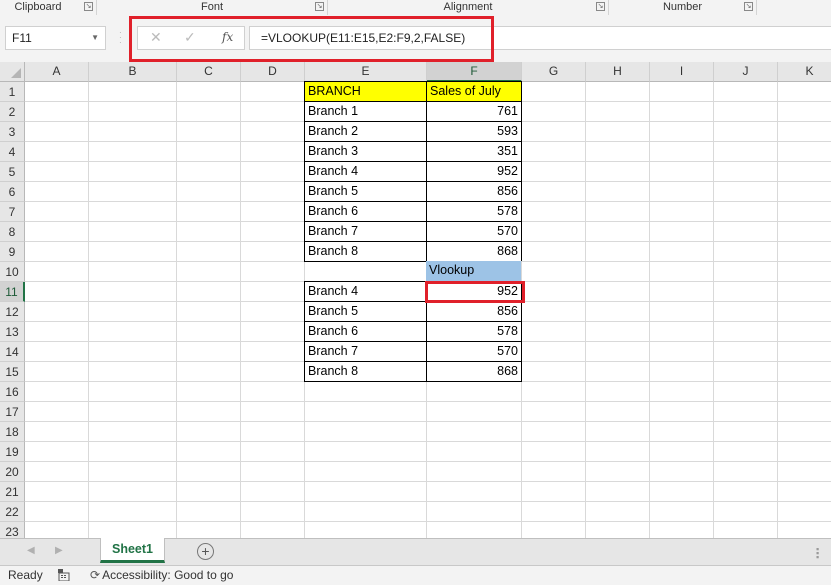 The height and width of the screenshot is (585, 831). I want to click on cell-j10, so click(746, 272).